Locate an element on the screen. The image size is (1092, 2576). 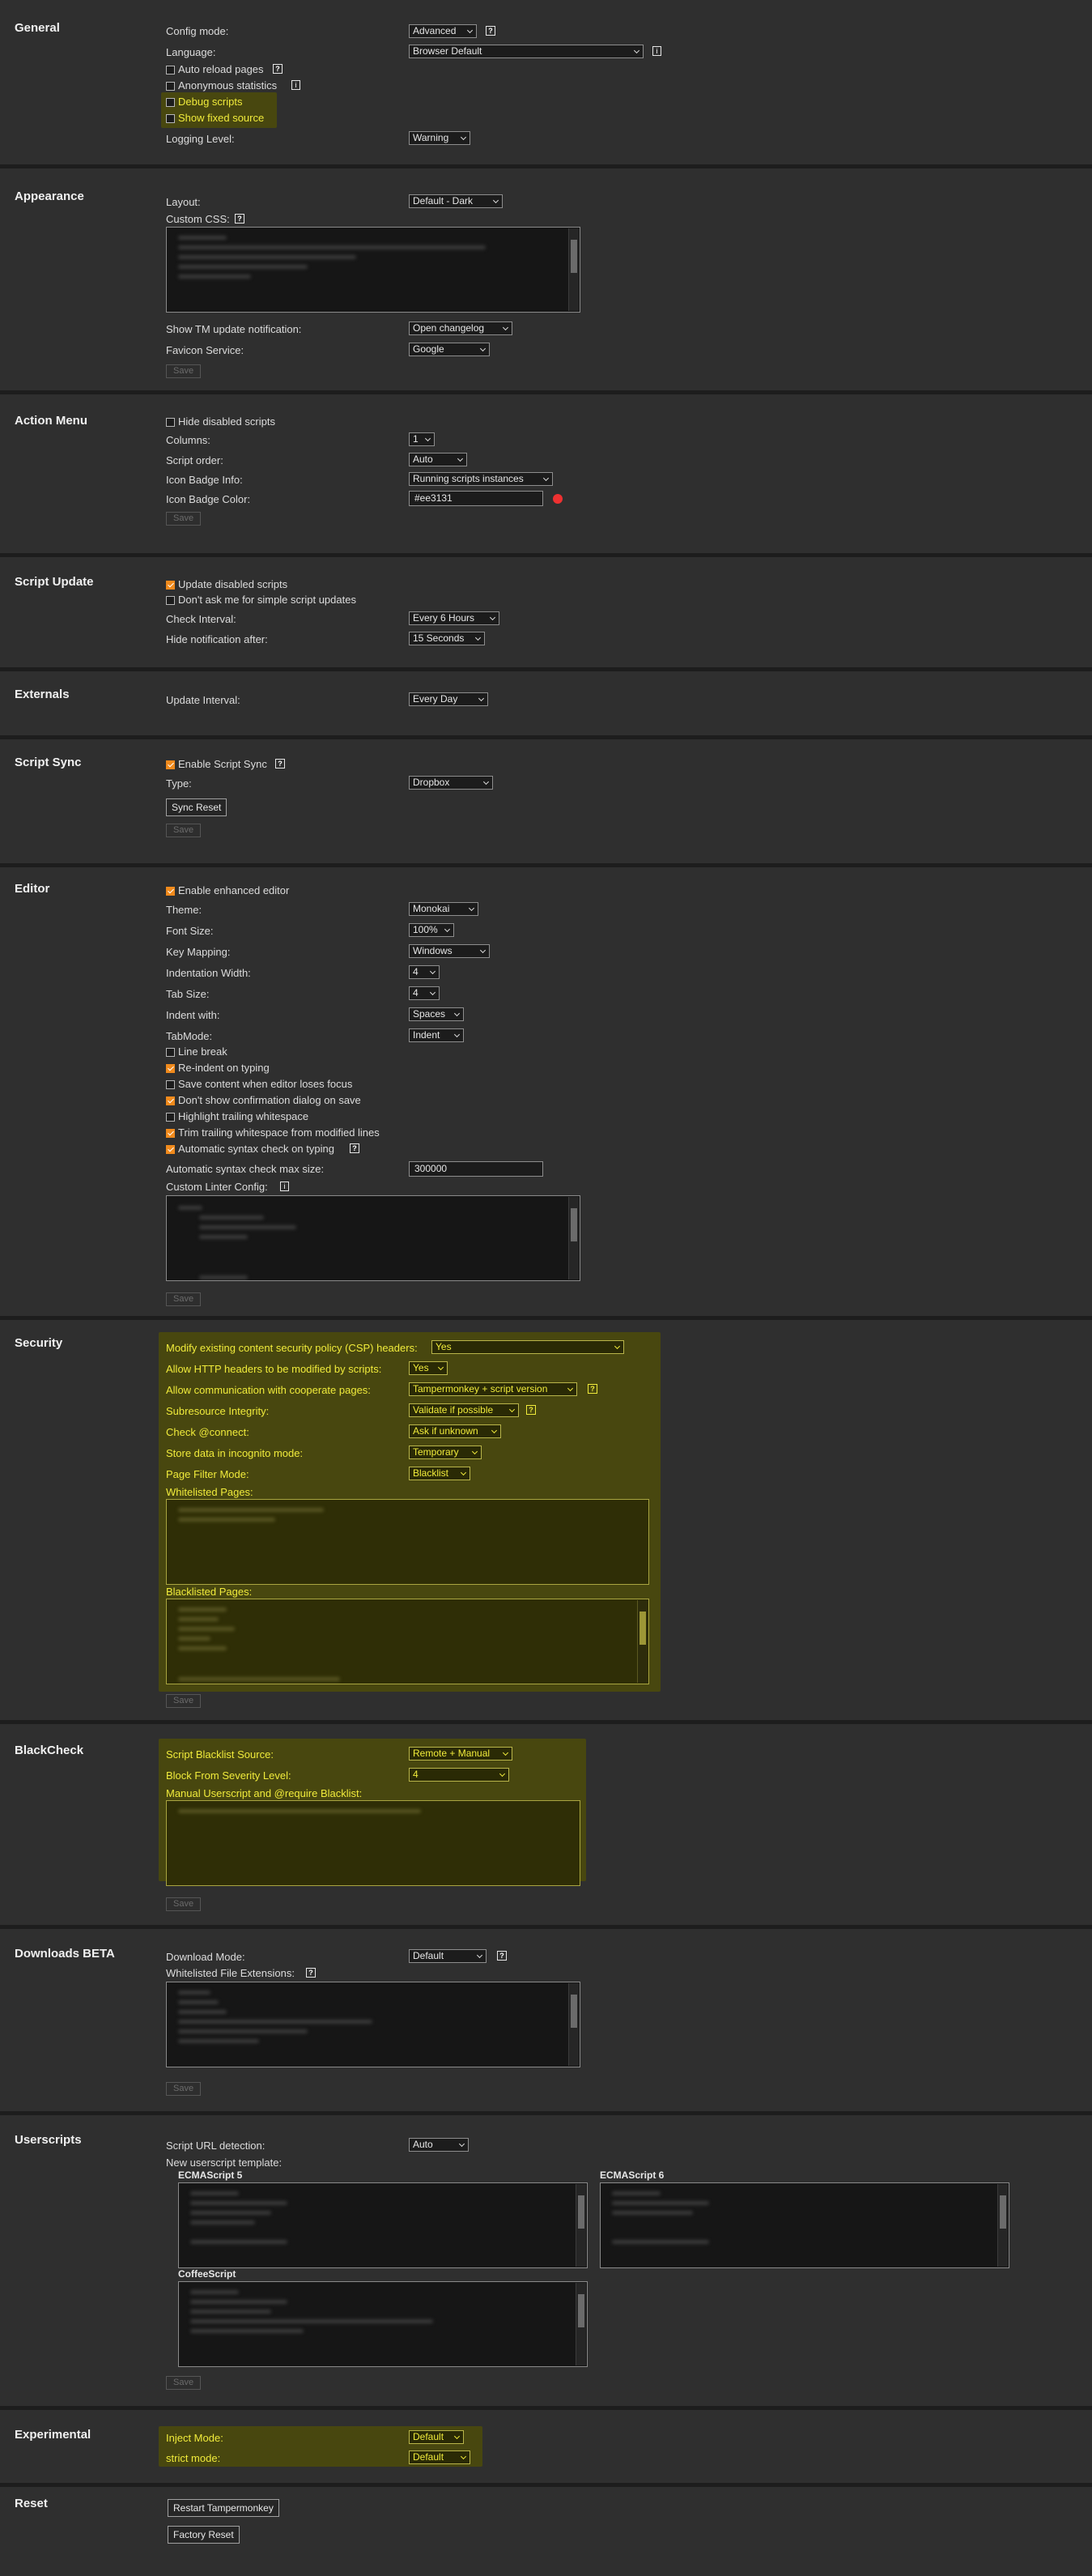
custom-css-label: Custom CSS: is located at coordinates (198, 219).